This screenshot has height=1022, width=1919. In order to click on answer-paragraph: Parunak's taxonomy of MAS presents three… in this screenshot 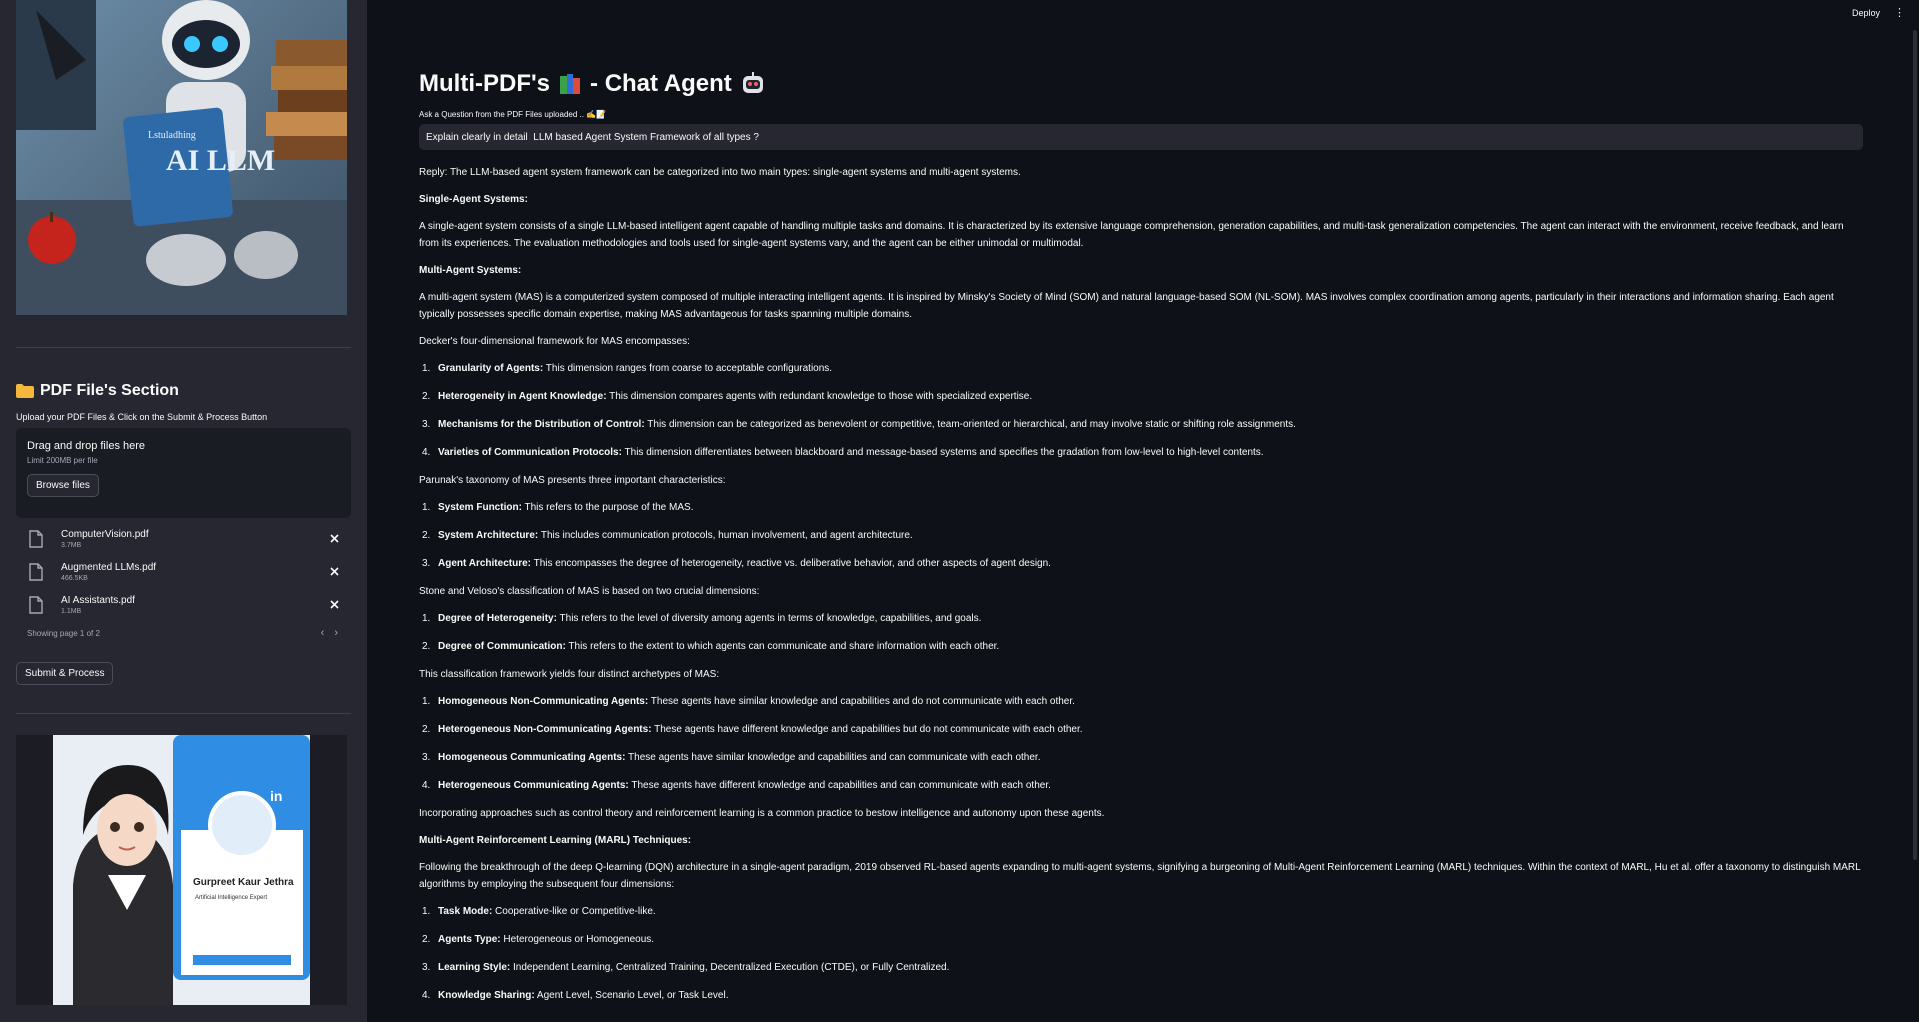, I will do `click(572, 480)`.